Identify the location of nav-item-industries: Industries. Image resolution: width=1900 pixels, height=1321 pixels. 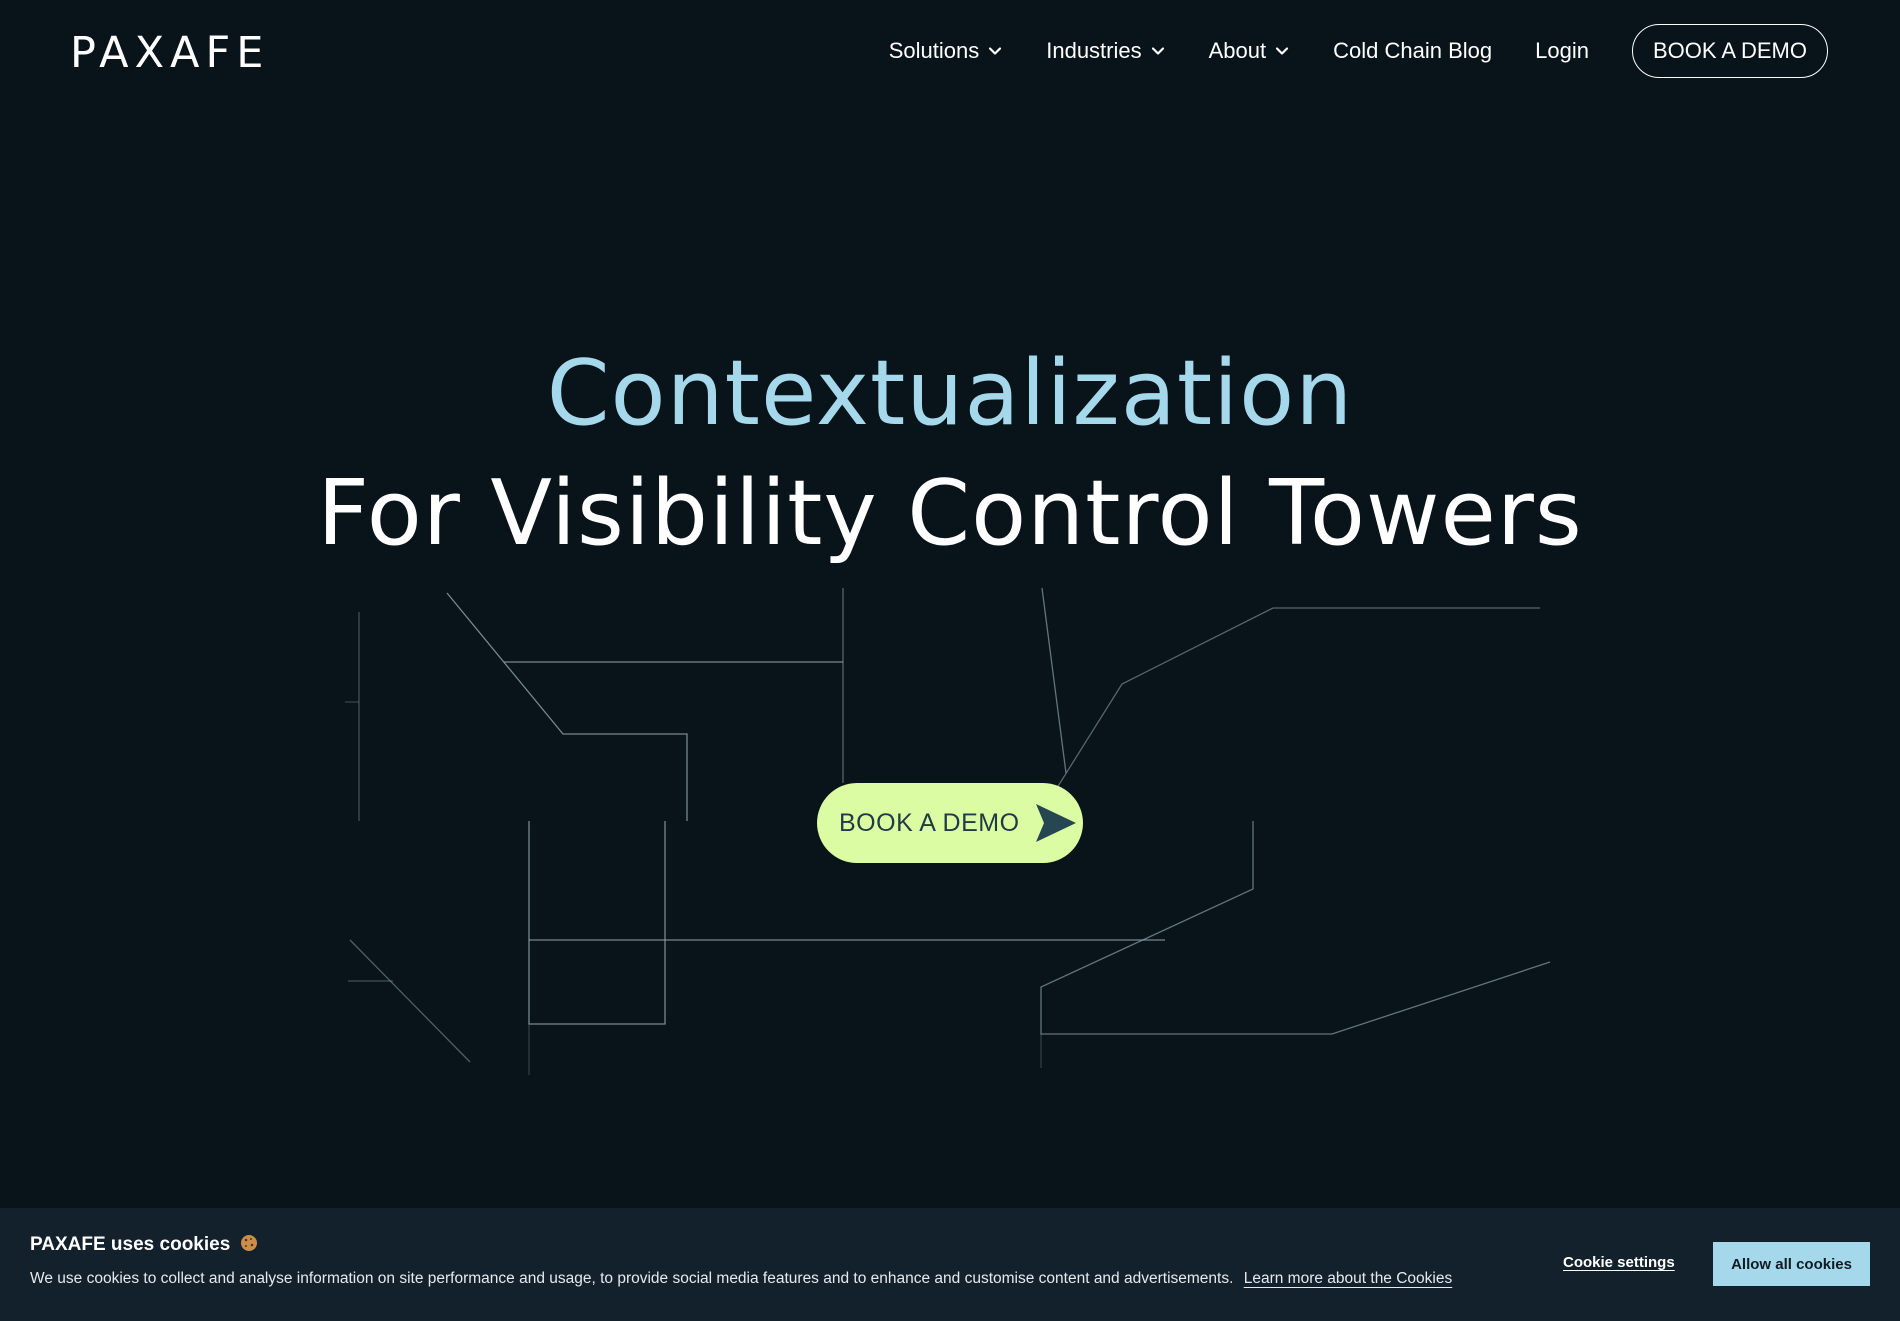
(1105, 51).